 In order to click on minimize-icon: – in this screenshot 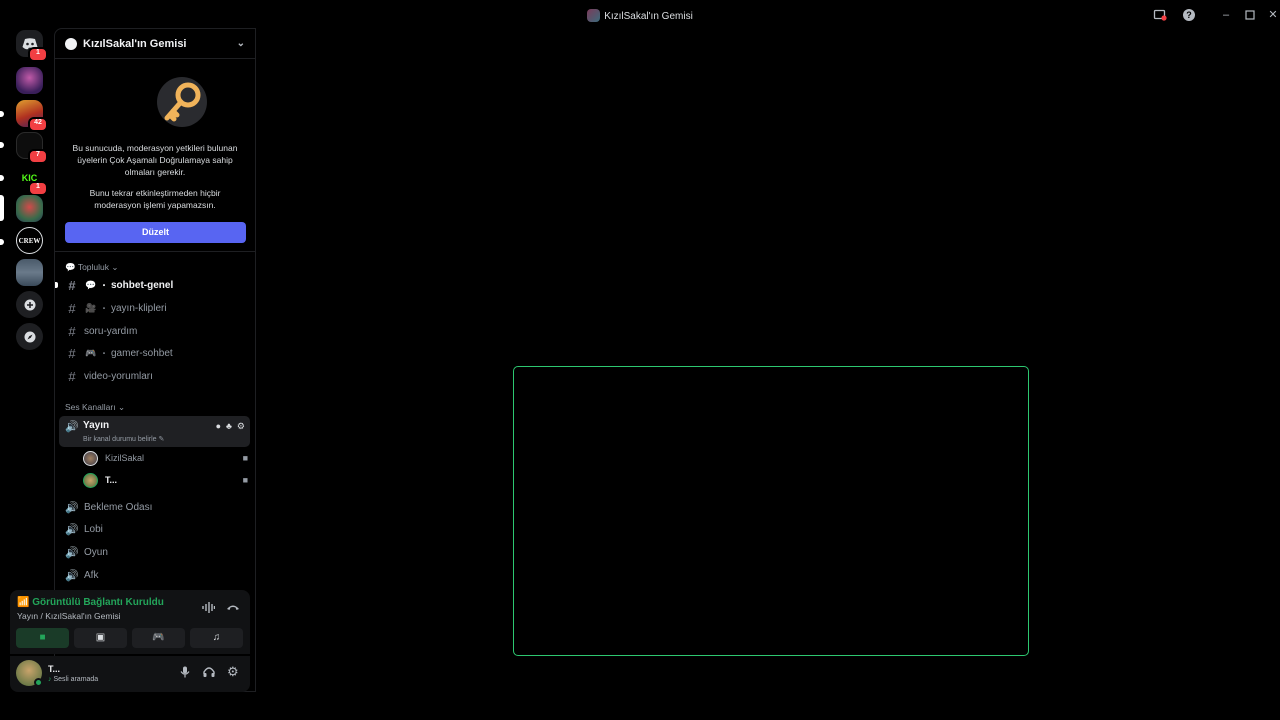, I will do `click(1226, 15)`.